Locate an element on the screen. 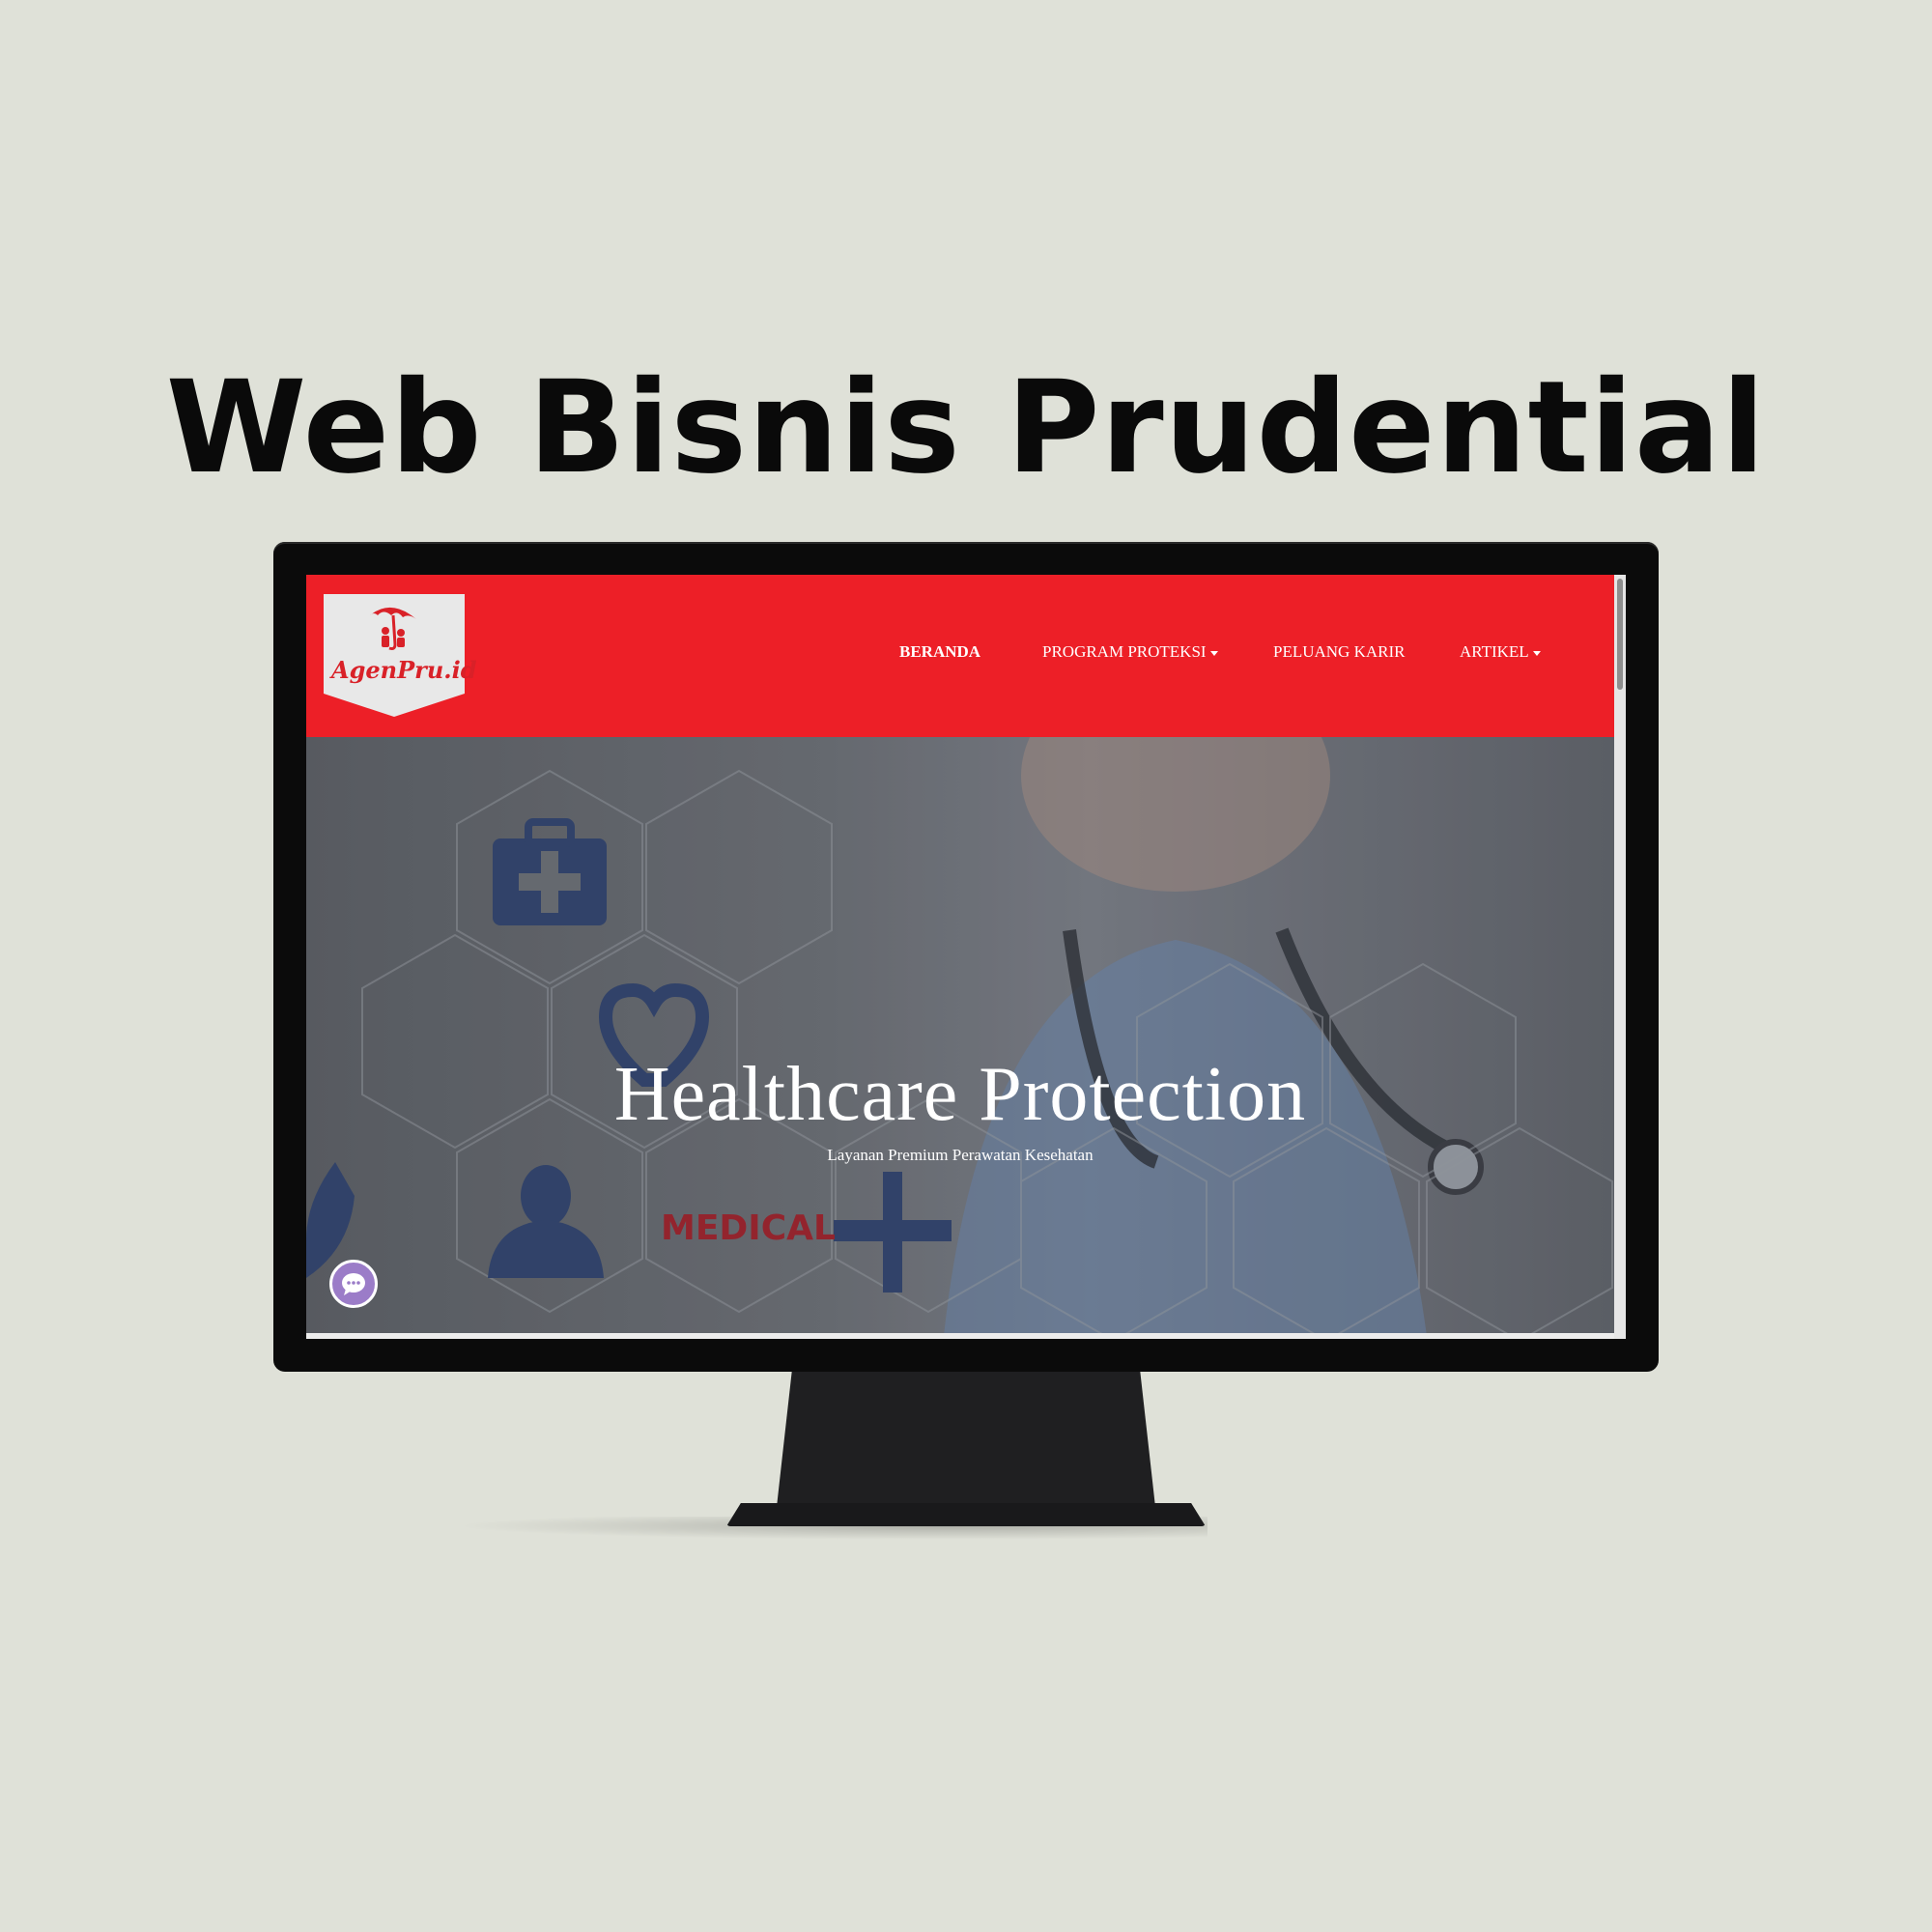 This screenshot has height=1932, width=1932. nav-item-label: PELUANG KARIR is located at coordinates (1339, 651).